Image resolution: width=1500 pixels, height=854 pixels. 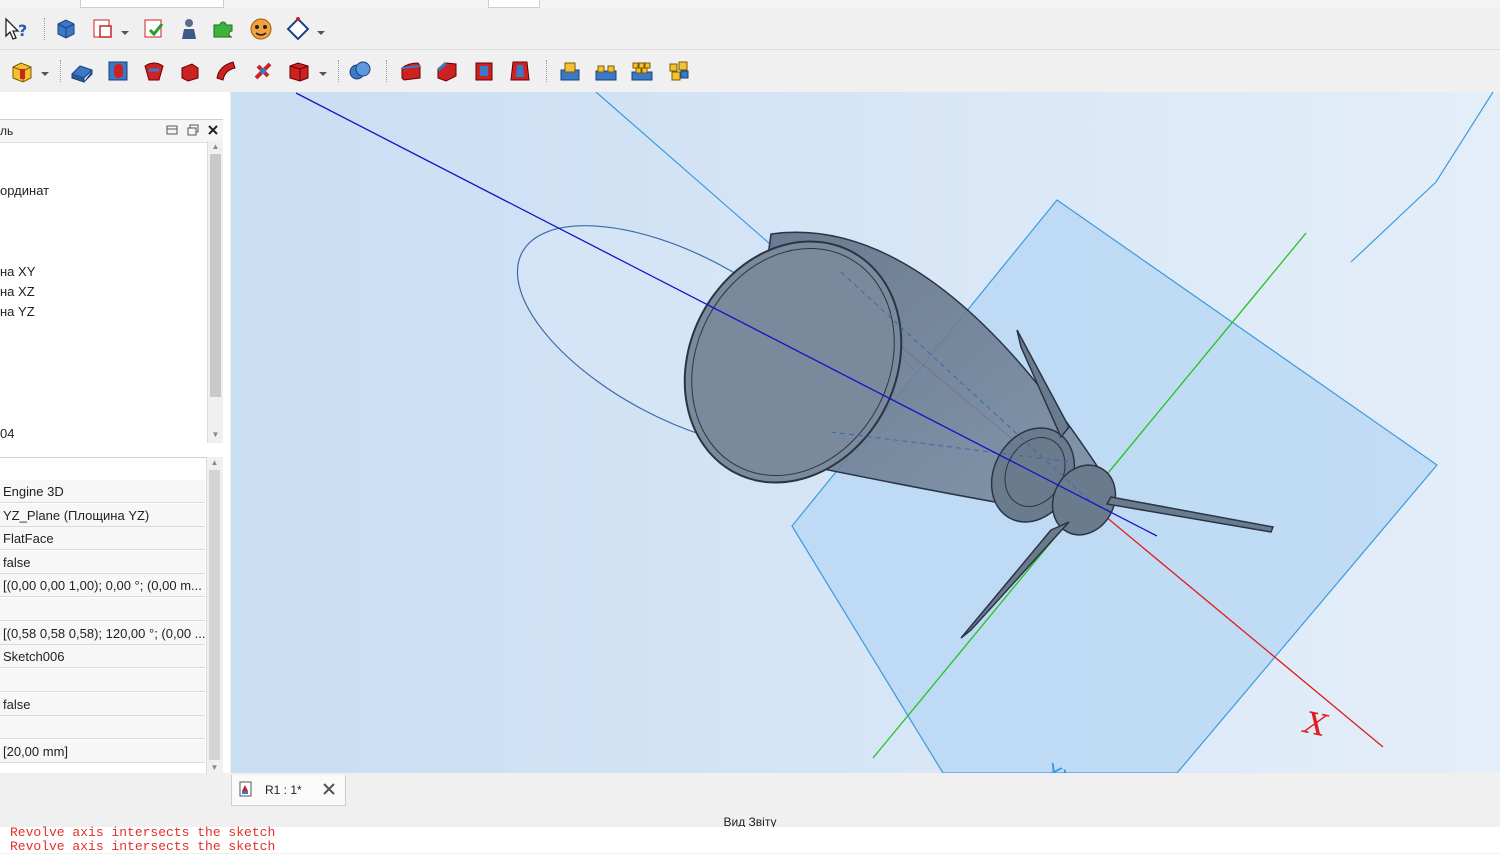 I want to click on collapse-icon, so click(x=172, y=130).